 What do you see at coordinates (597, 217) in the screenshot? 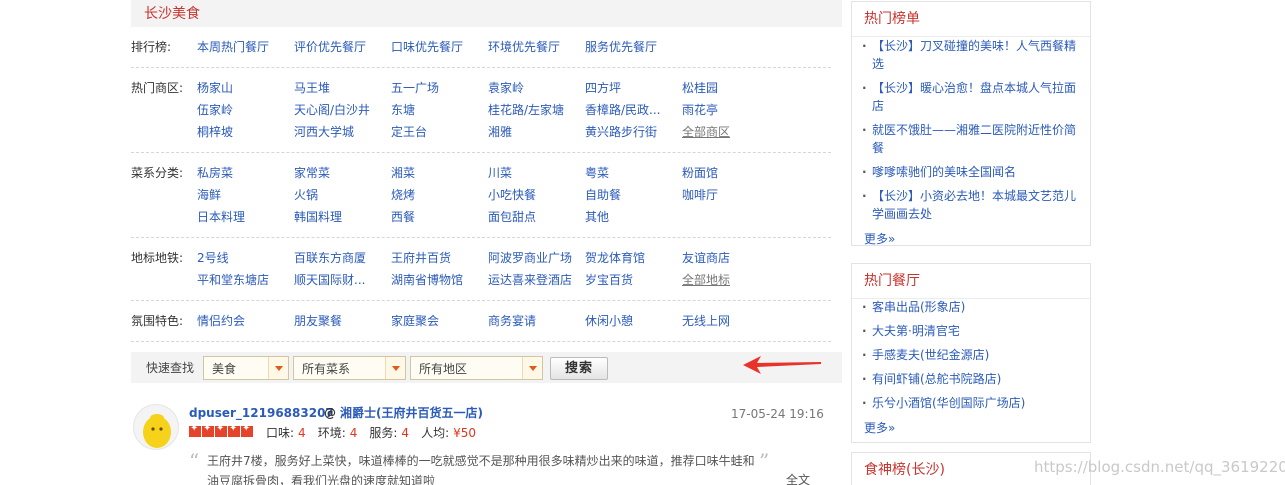
I see `filter-link: 其他` at bounding box center [597, 217].